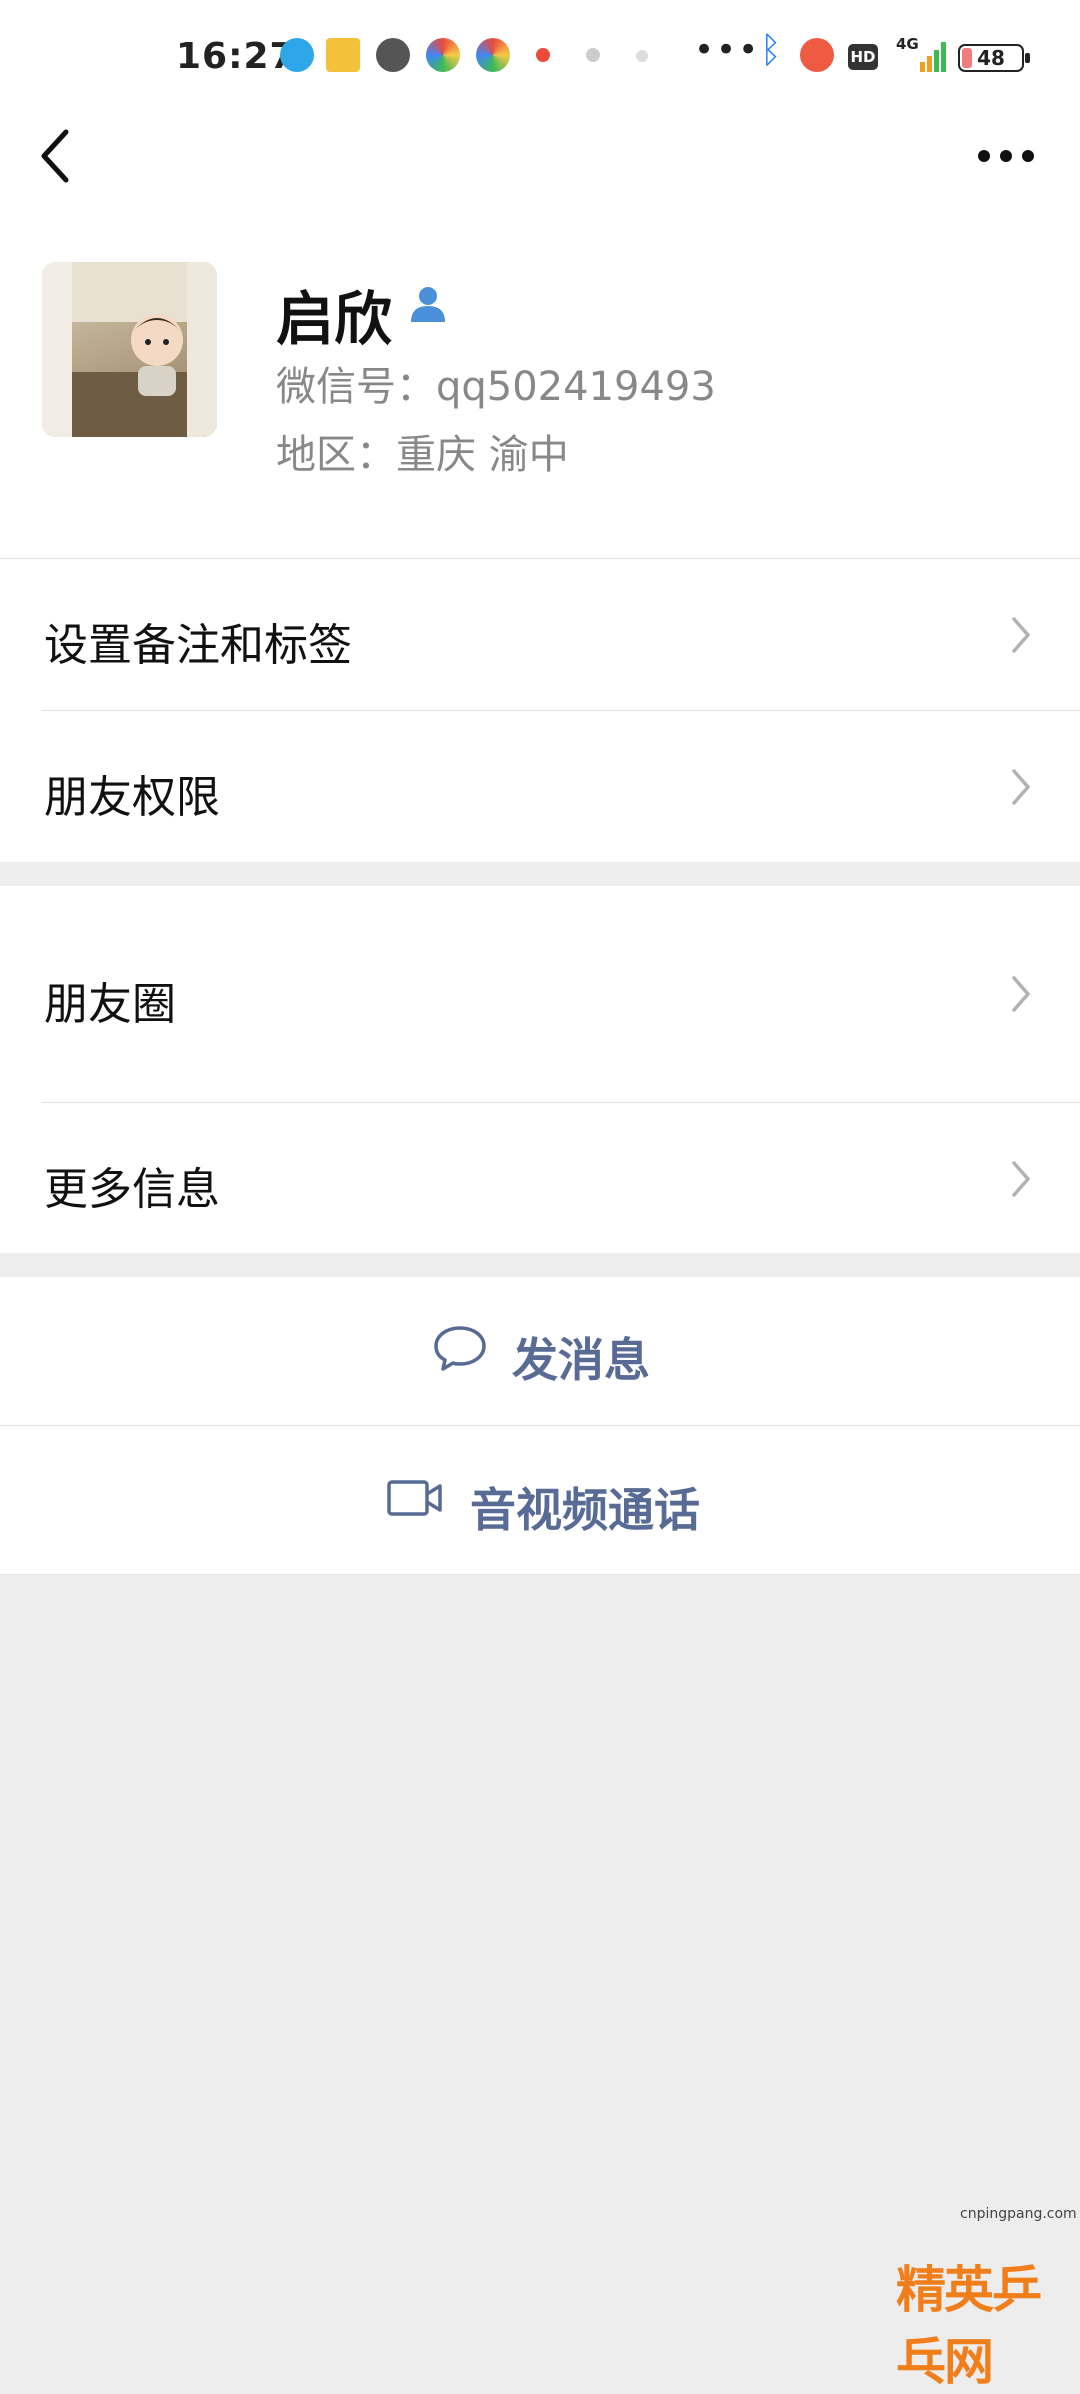 This screenshot has height=2394, width=1080. I want to click on region: 地区：重庆 渝中, so click(422, 455).